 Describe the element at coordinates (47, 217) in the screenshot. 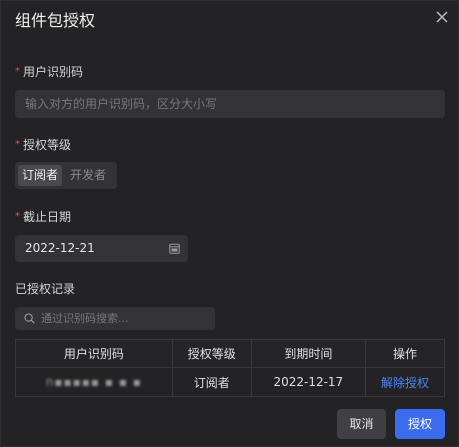

I see `deadline-label-text: 截止日期` at that location.